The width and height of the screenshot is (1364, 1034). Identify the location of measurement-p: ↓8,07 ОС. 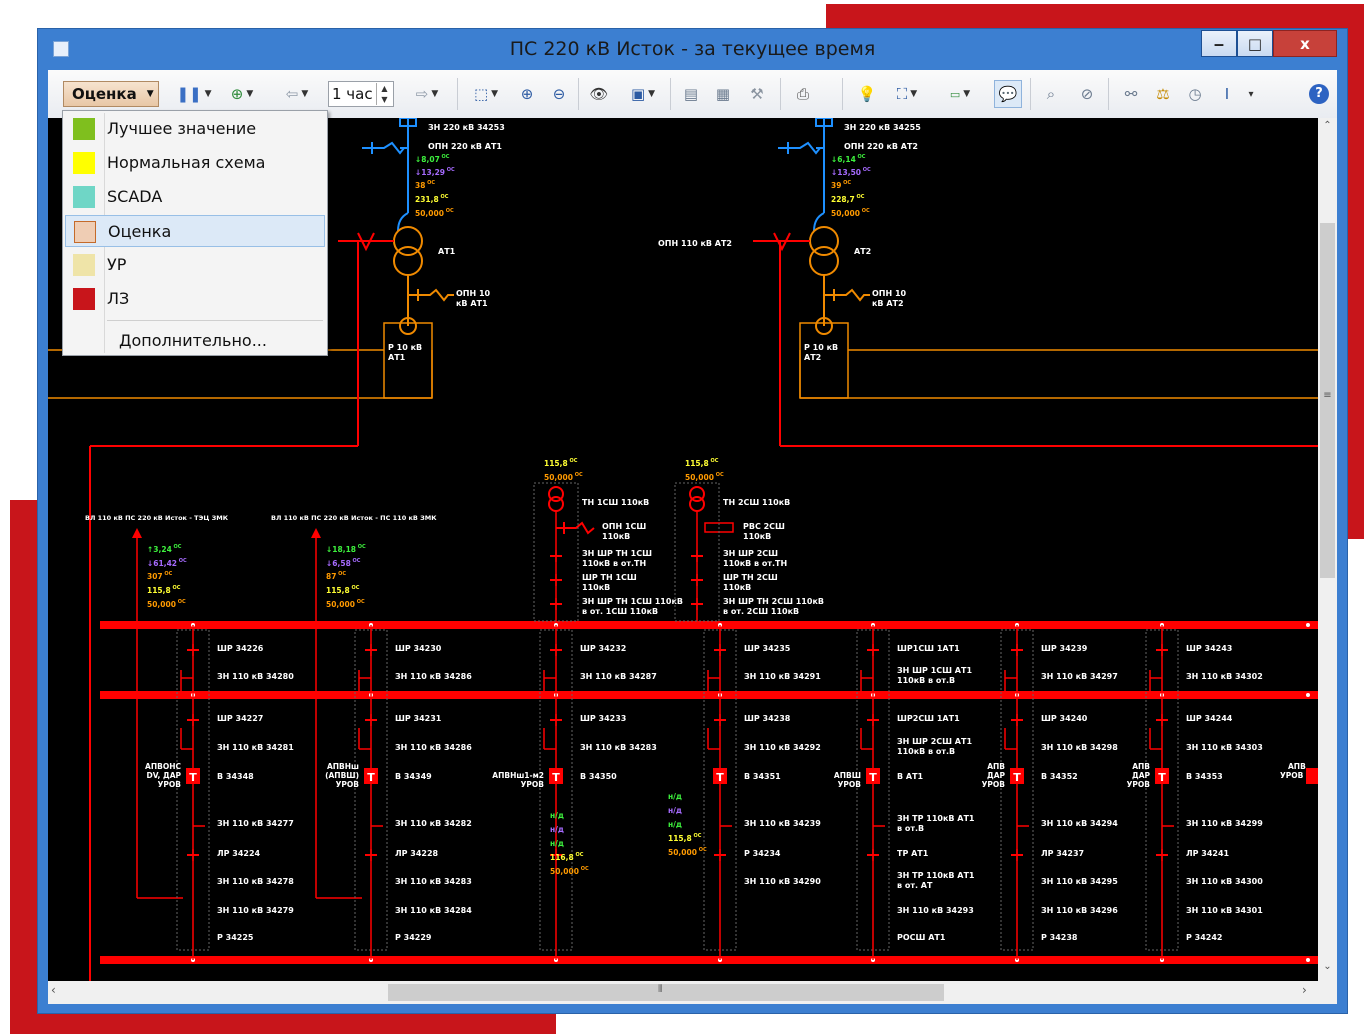
(432, 159).